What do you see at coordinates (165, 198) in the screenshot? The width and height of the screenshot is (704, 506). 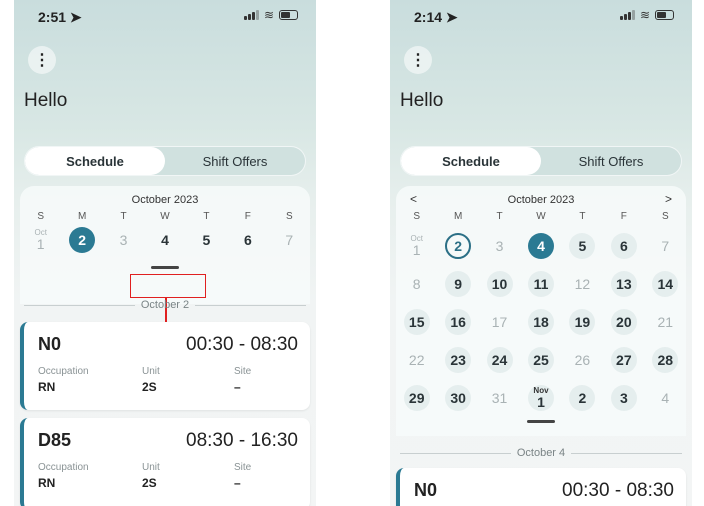 I see `calendar-header: October 2023` at bounding box center [165, 198].